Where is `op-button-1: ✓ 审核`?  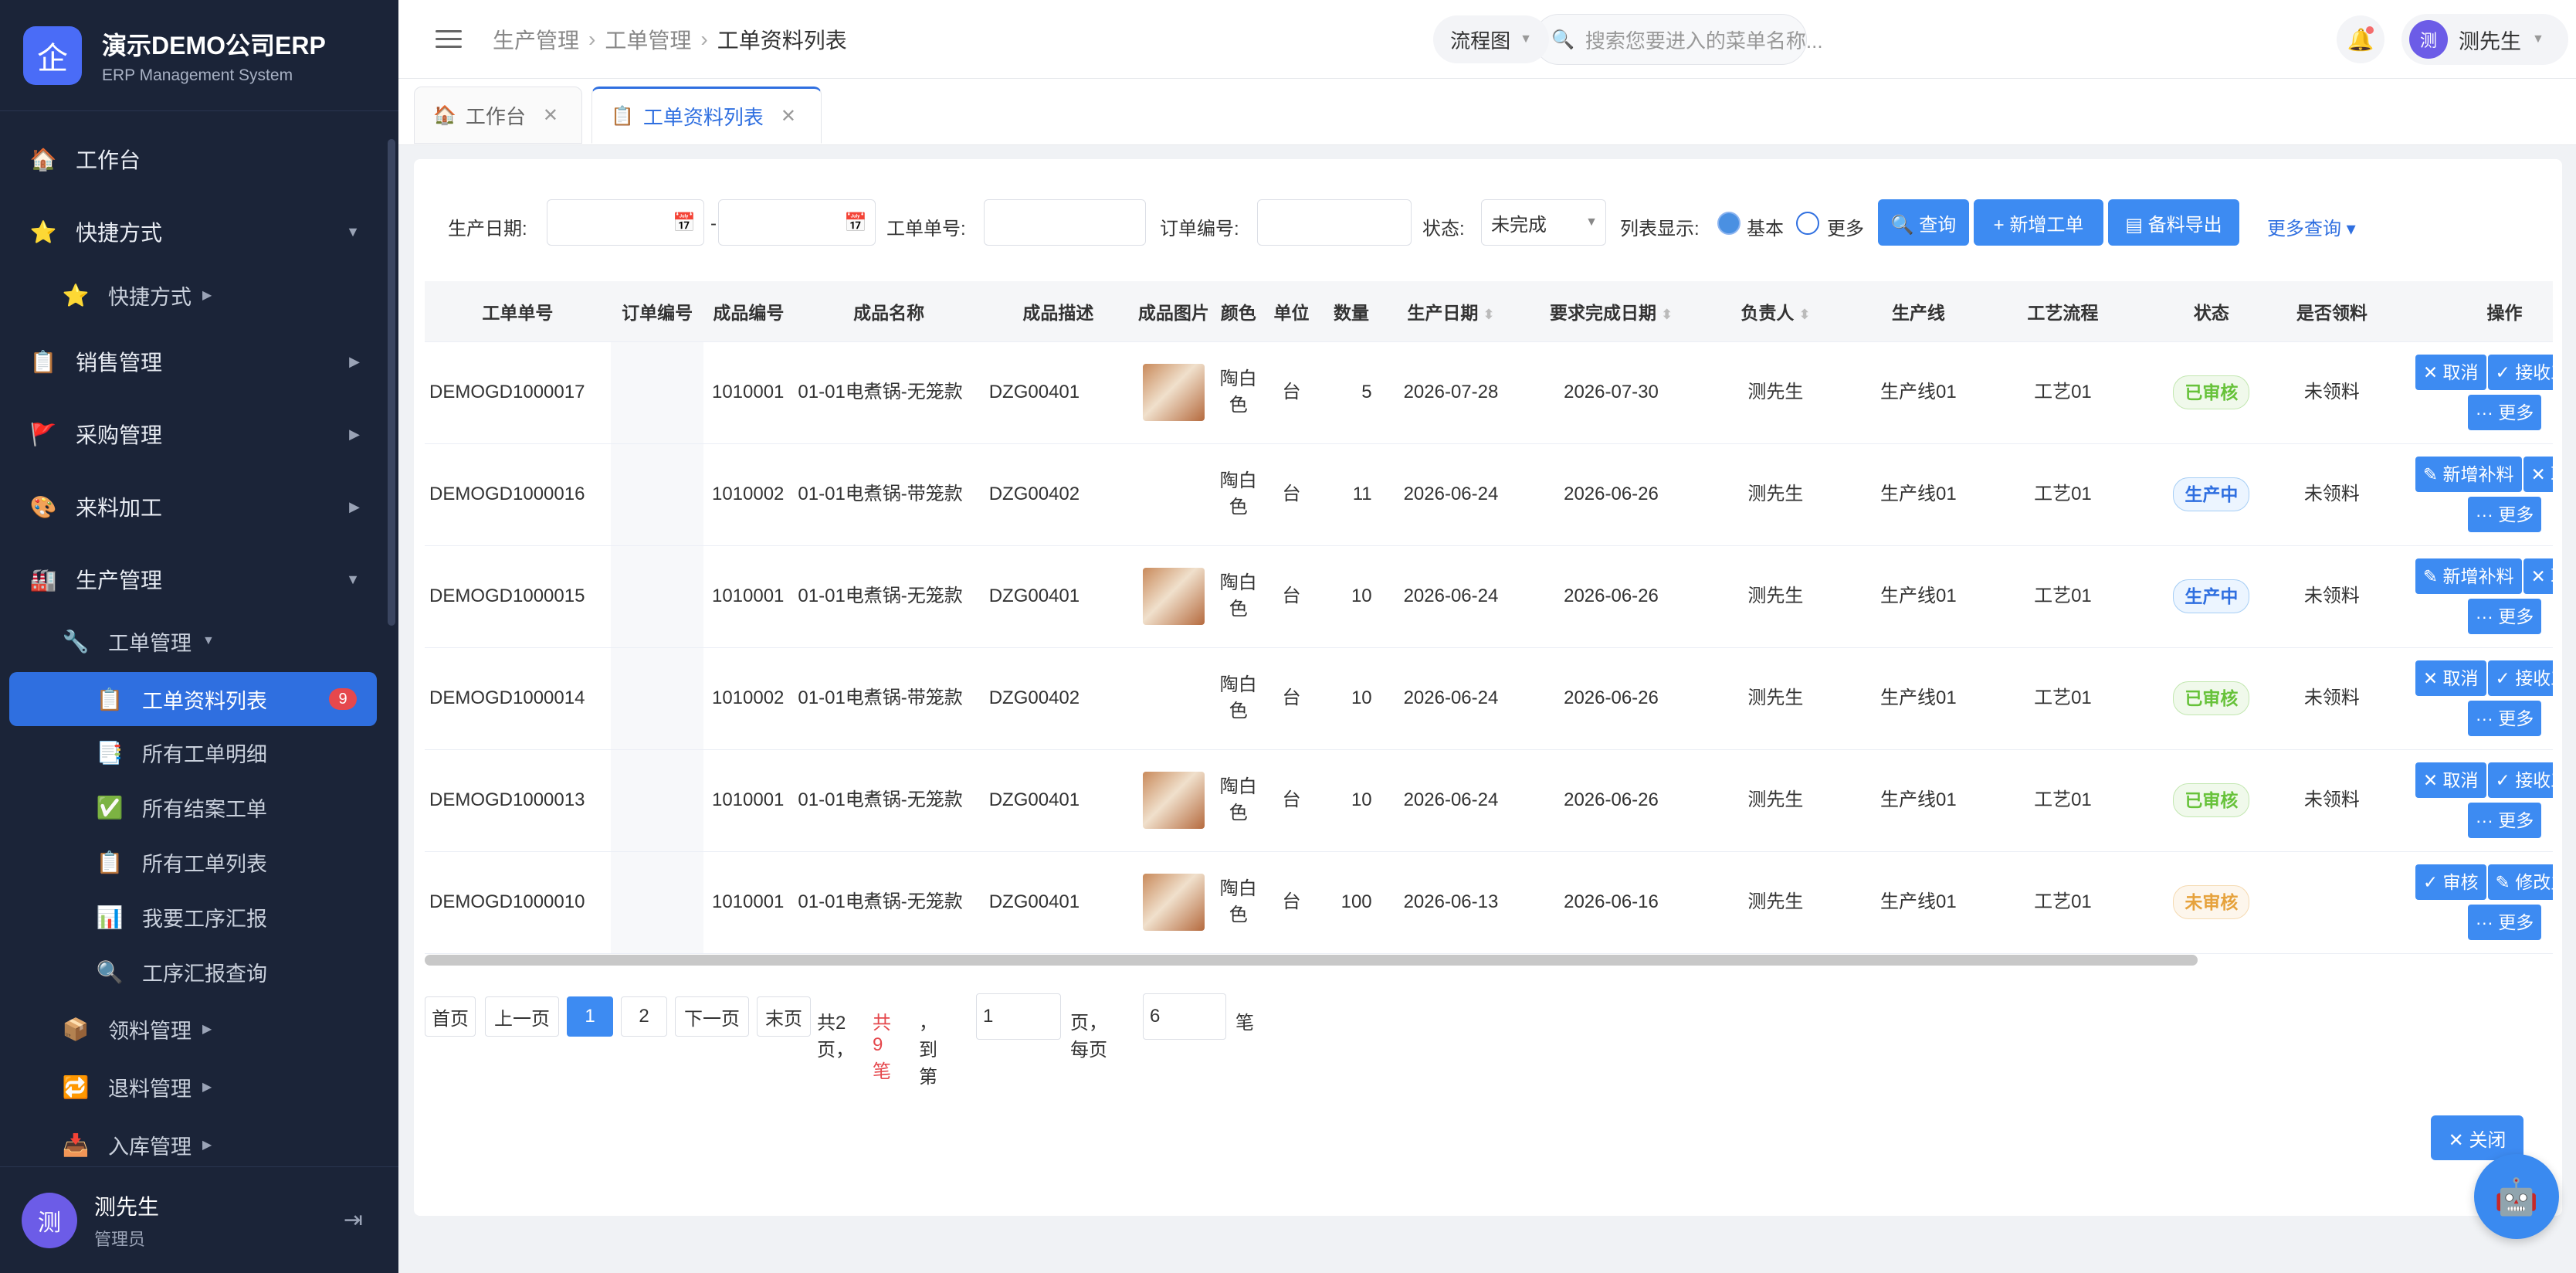
op-button-1: ✓ 审核 is located at coordinates (2450, 882).